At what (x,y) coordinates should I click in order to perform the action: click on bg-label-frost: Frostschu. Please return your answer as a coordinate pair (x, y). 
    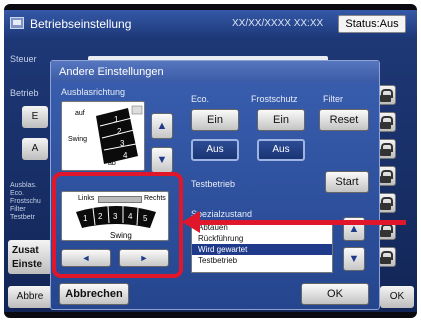
    Looking at the image, I should click on (25, 201).